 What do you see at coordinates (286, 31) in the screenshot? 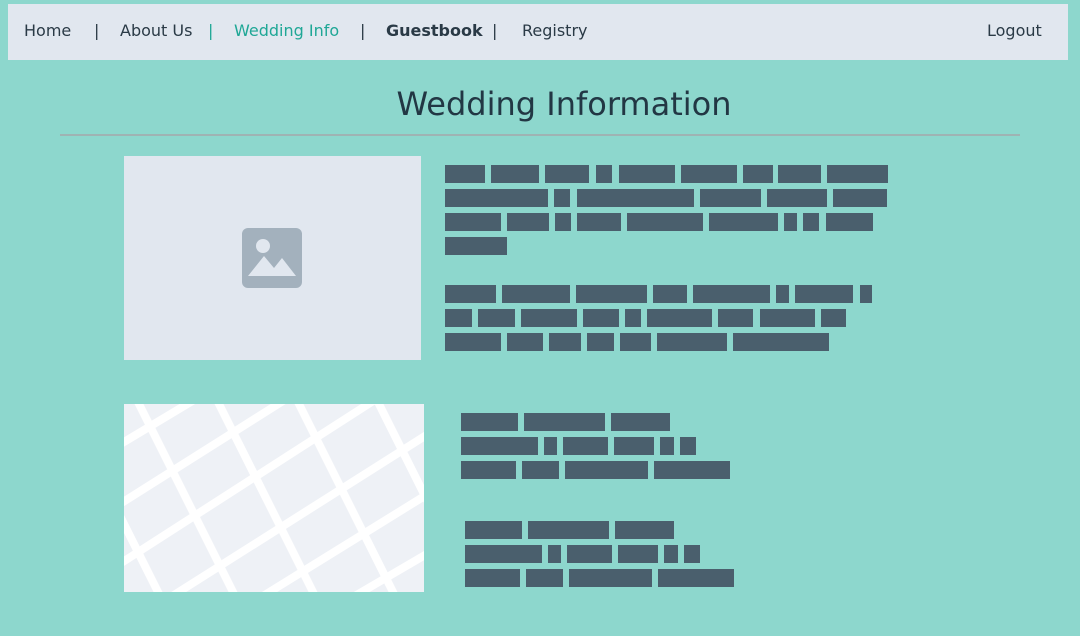
I see `nav-wedding-info-link: Wedding Info` at bounding box center [286, 31].